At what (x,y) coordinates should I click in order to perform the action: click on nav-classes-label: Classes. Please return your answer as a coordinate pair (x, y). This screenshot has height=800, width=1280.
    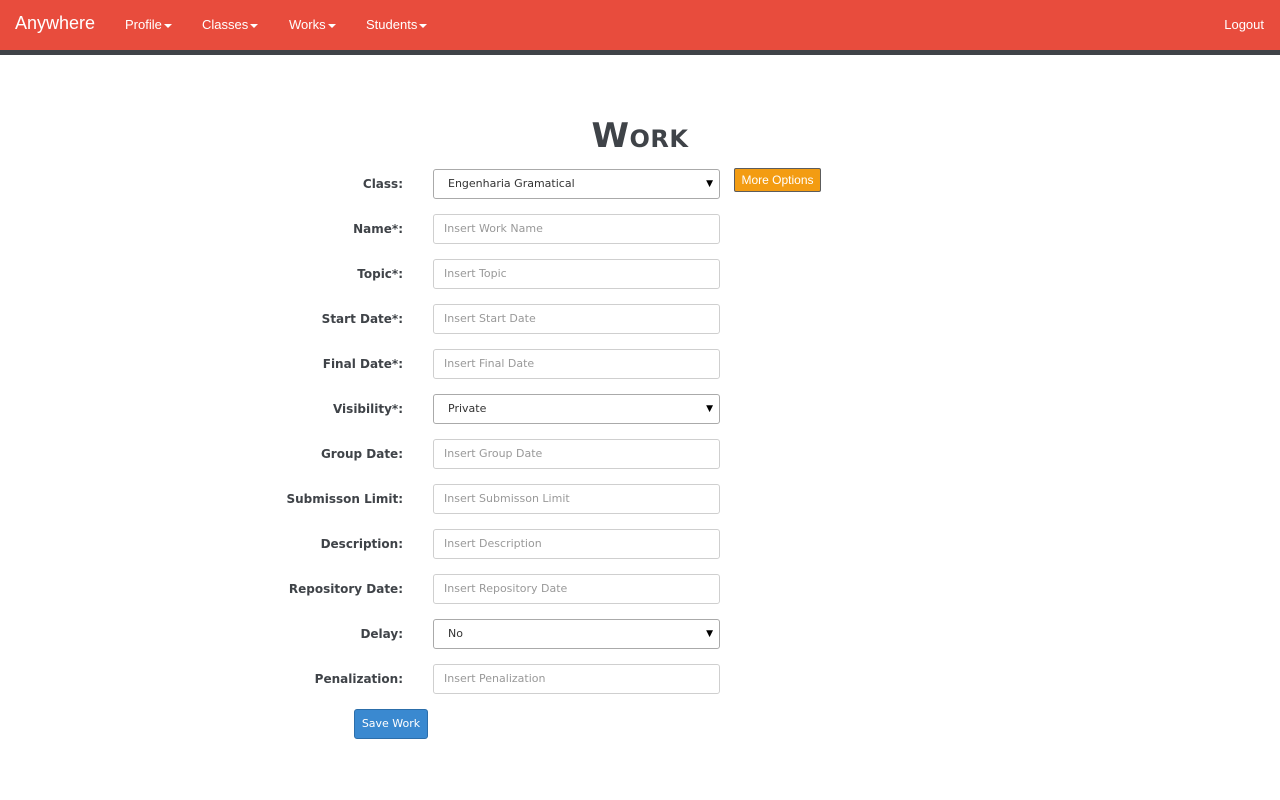
    Looking at the image, I should click on (225, 24).